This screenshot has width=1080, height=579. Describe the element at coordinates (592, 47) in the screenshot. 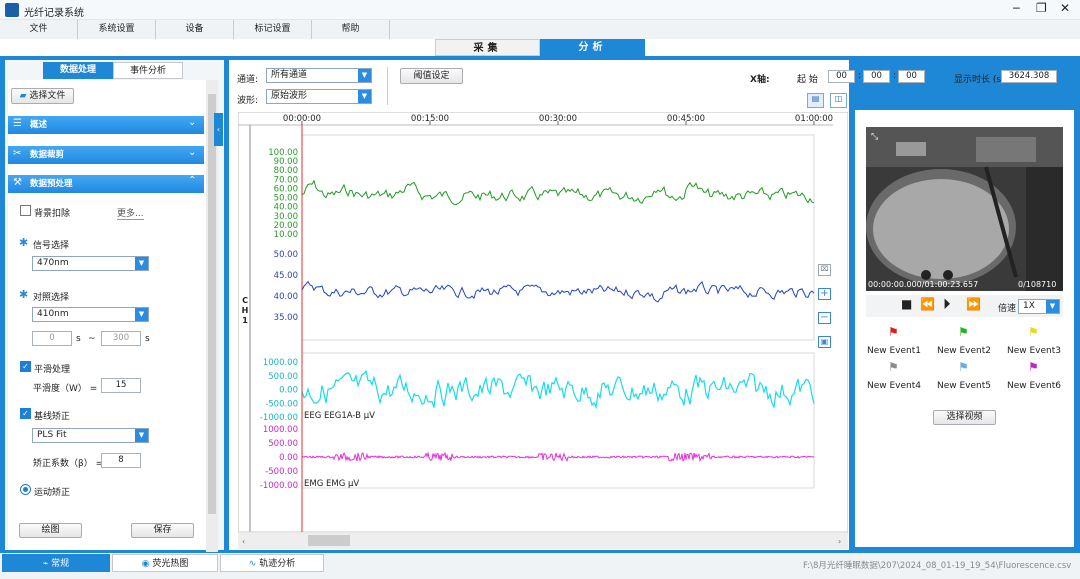

I see `tab-analyze: 分析` at that location.